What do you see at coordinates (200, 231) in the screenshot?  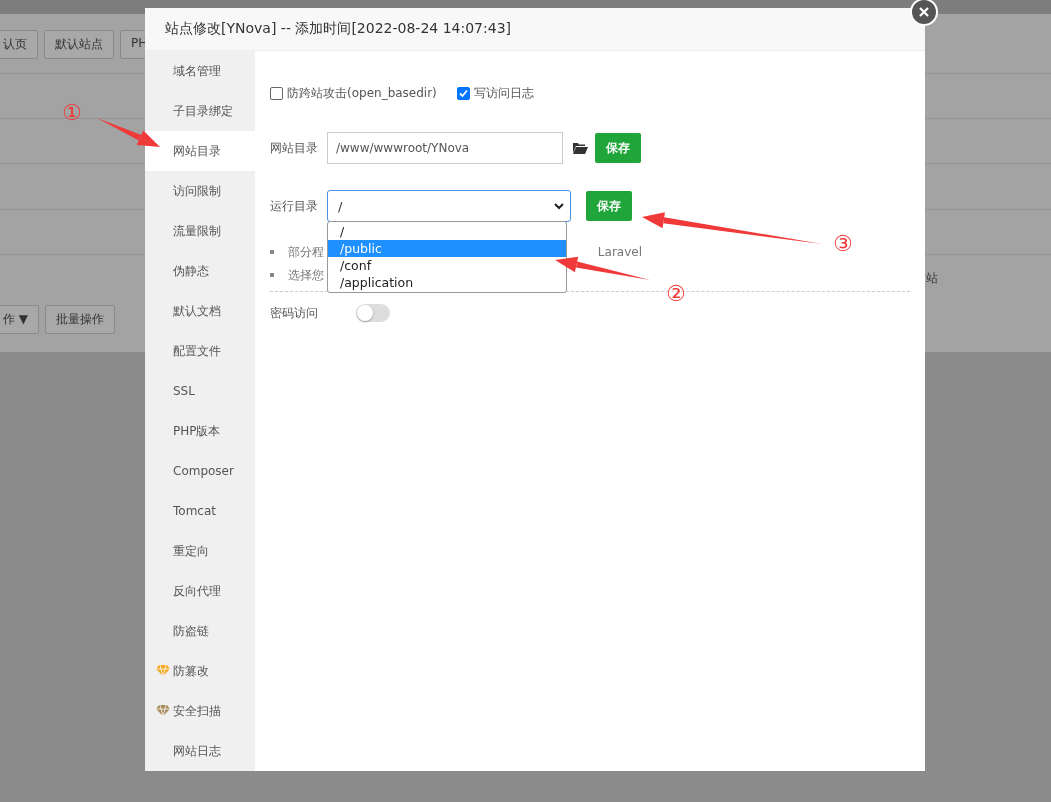 I see `sidebar-item: 流量限制` at bounding box center [200, 231].